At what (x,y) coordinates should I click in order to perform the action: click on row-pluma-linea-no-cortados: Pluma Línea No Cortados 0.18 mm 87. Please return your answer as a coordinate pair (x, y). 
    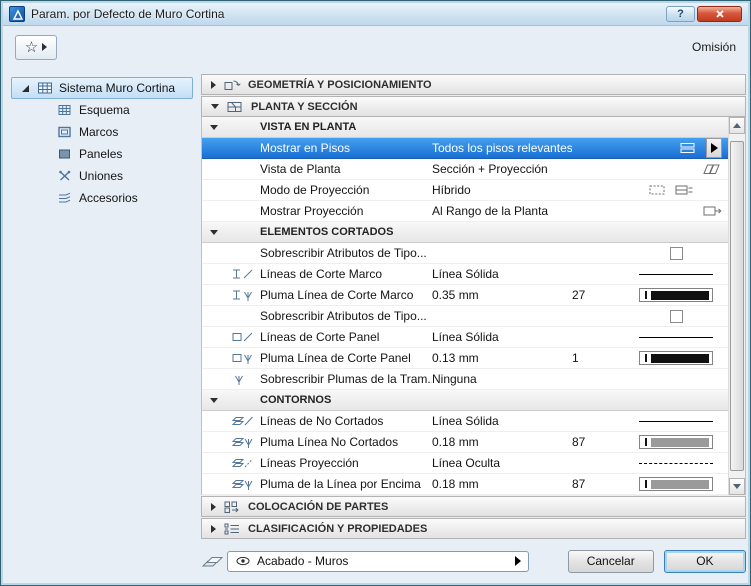
    Looking at the image, I should click on (465, 442).